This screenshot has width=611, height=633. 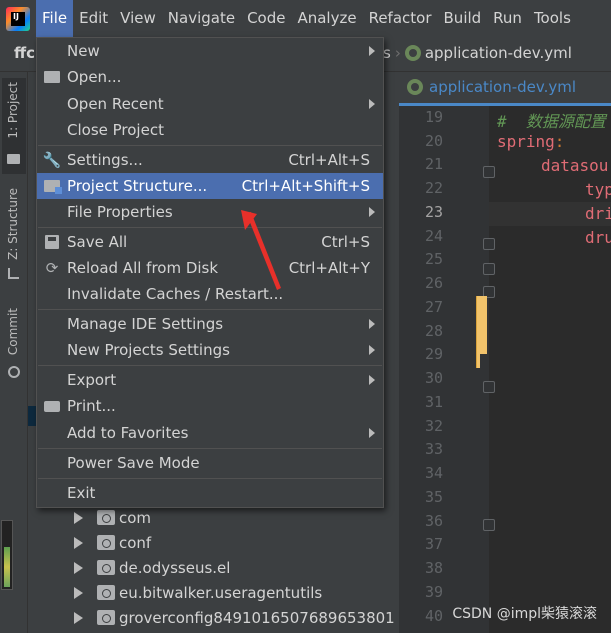 What do you see at coordinates (210, 493) in the screenshot?
I see `menu-item-exit: Exit` at bounding box center [210, 493].